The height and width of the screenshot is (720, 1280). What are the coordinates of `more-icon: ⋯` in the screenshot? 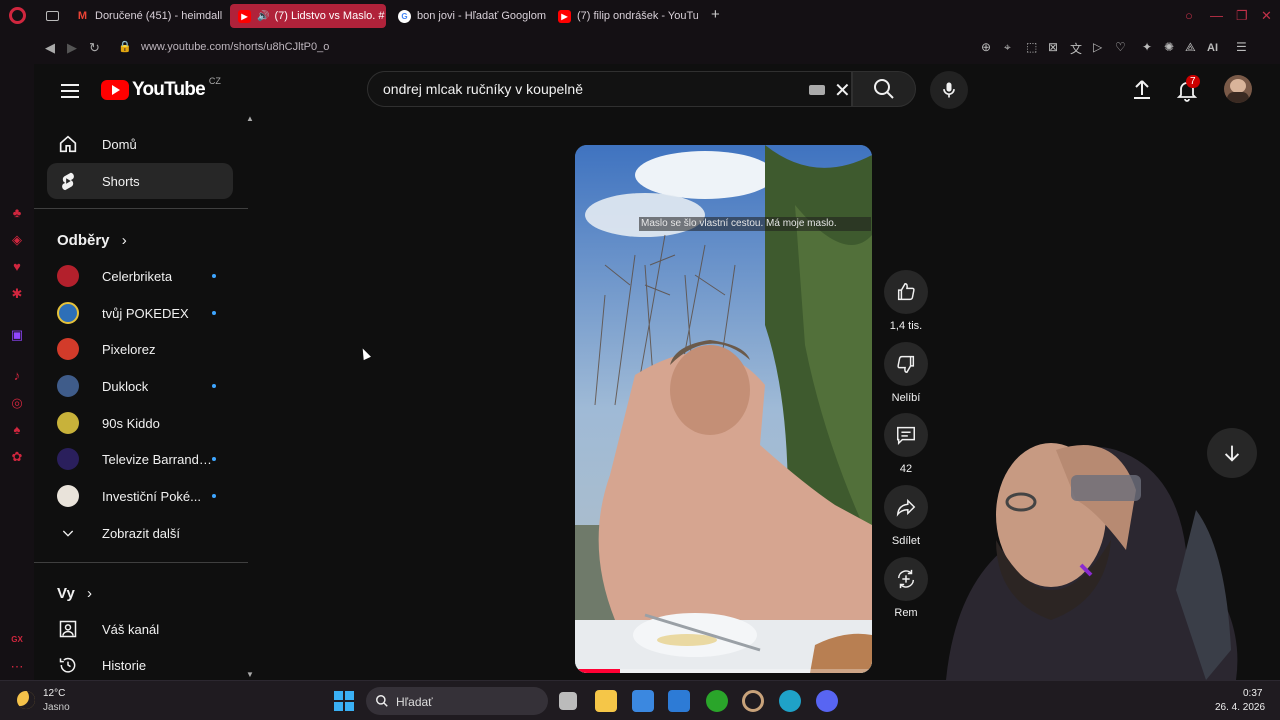 It's located at (17, 667).